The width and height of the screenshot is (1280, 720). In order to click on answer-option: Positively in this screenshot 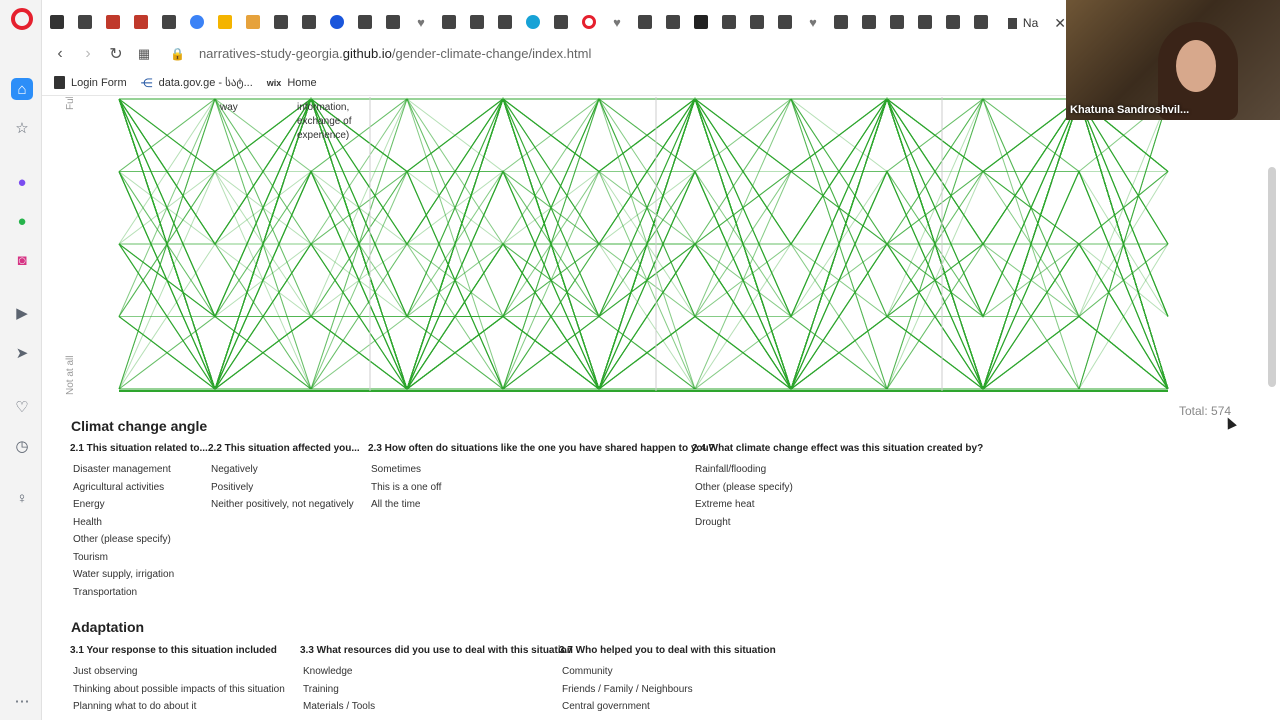, I will do `click(232, 487)`.